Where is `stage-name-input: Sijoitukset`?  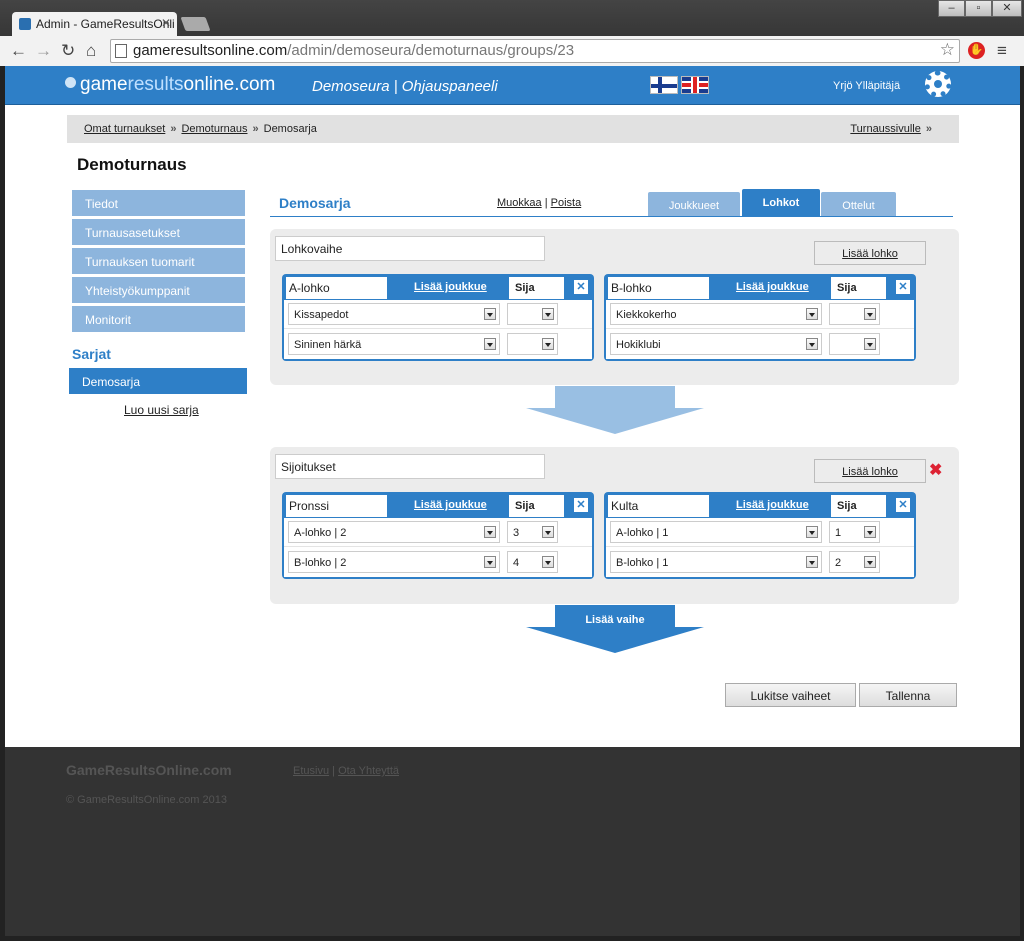 stage-name-input: Sijoitukset is located at coordinates (410, 466).